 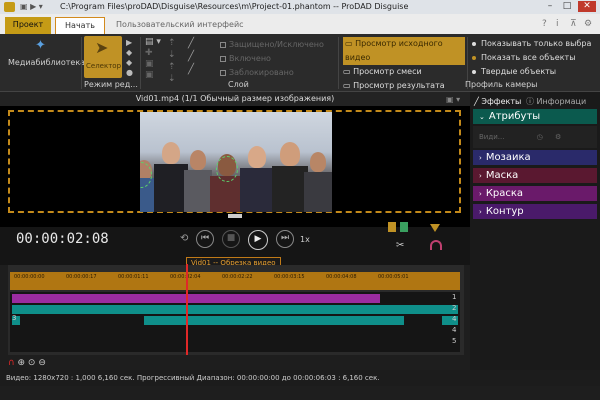 I want to click on tab-start: Начать, so click(x=80, y=25).